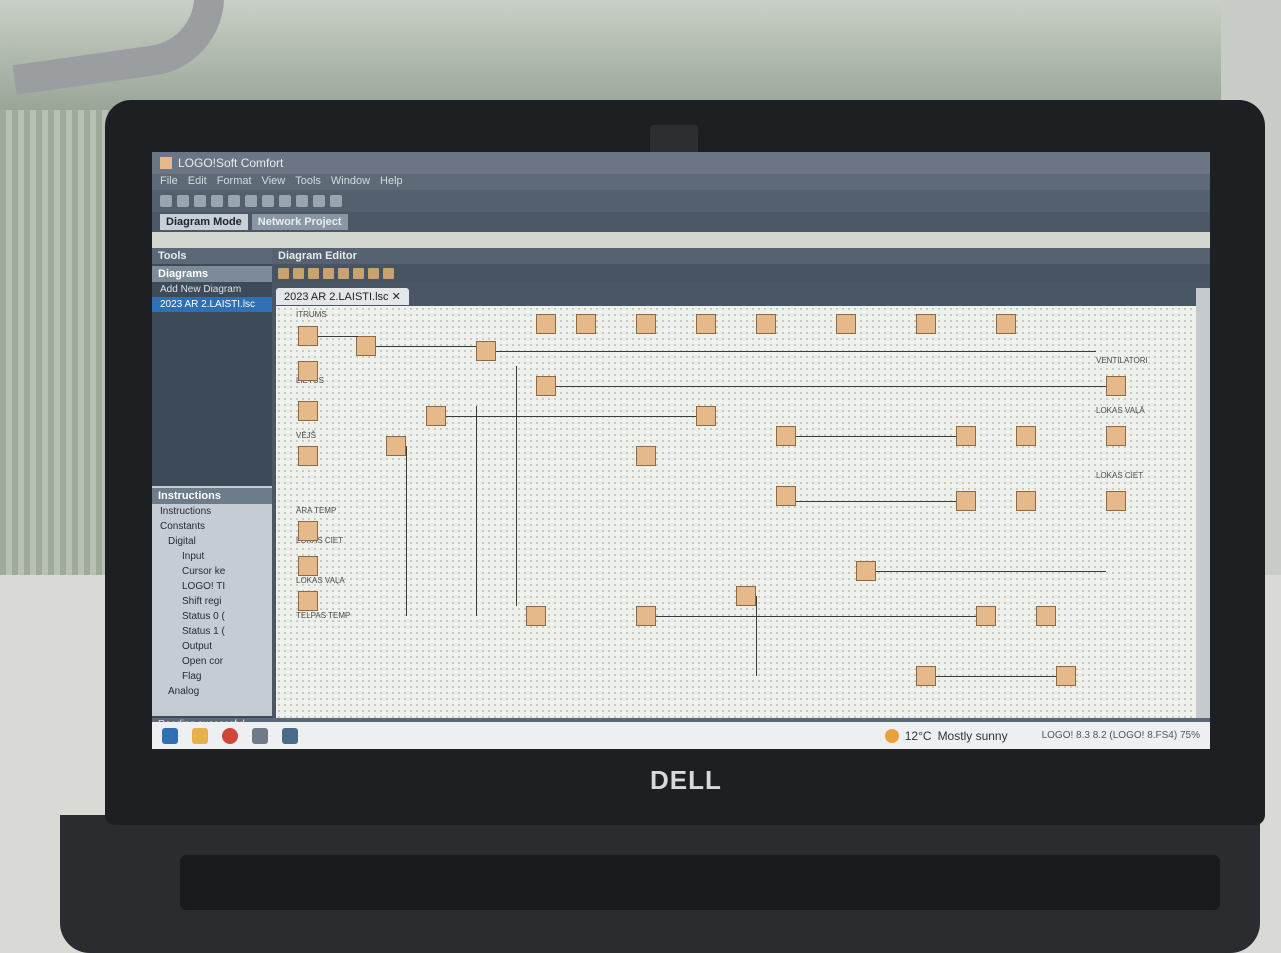  I want to click on menu-help: Help, so click(391, 182).